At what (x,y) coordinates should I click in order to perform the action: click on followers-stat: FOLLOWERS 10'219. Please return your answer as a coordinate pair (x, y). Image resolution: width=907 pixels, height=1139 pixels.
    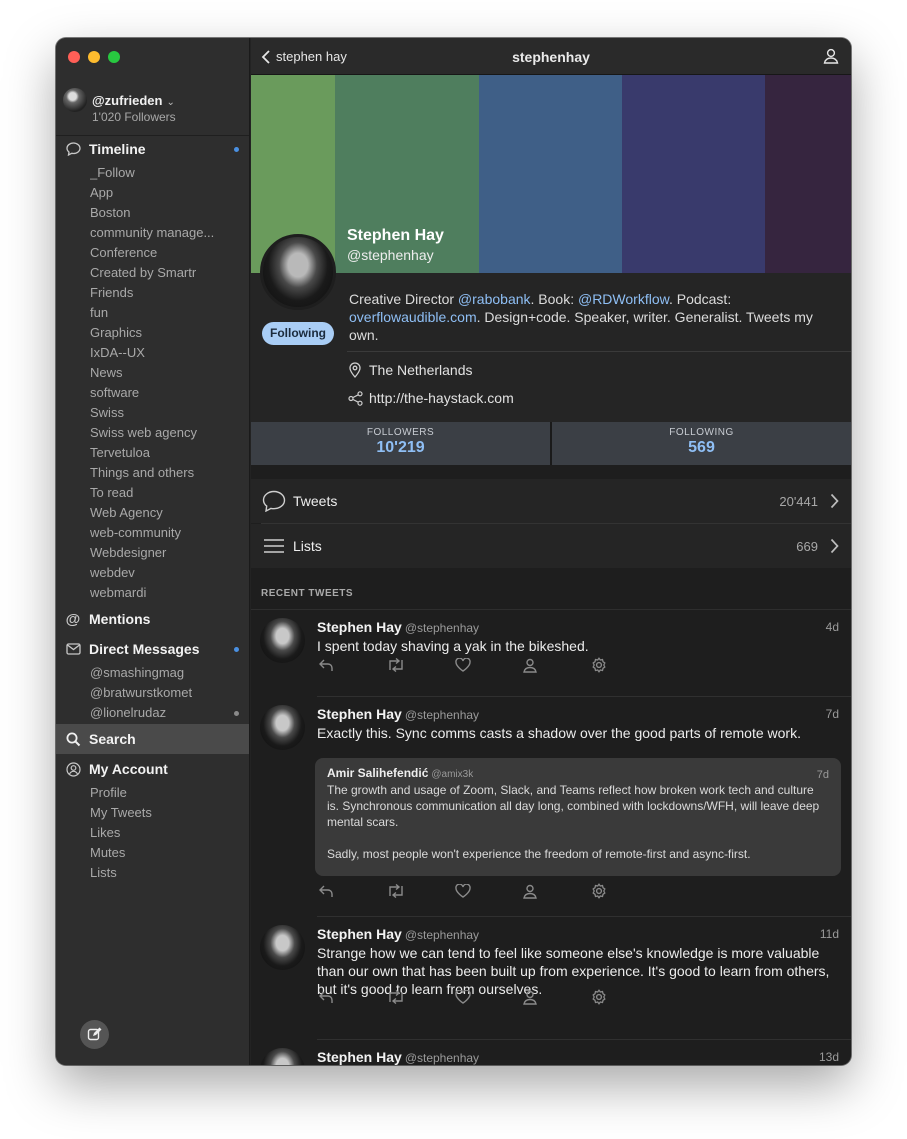
    Looking at the image, I should click on (400, 443).